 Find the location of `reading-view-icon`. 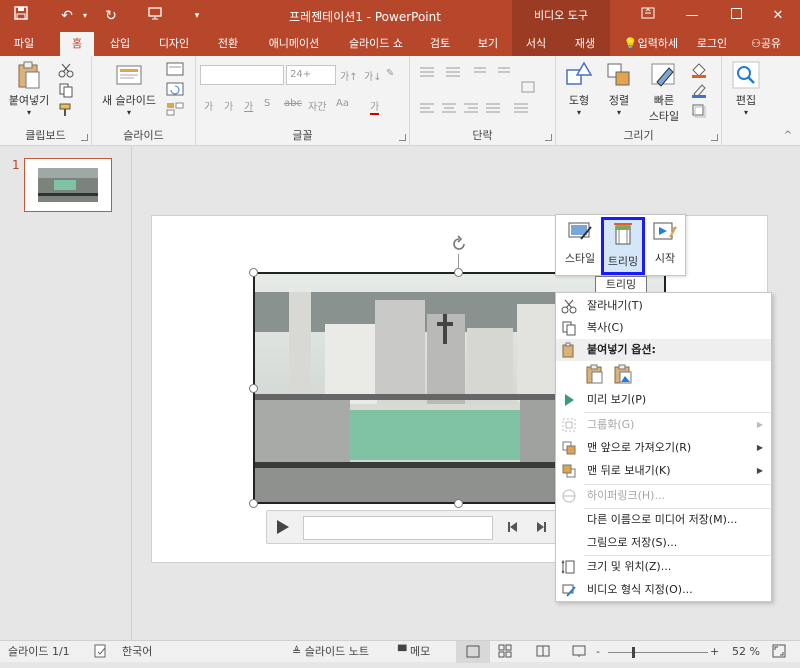

reading-view-icon is located at coordinates (543, 653).